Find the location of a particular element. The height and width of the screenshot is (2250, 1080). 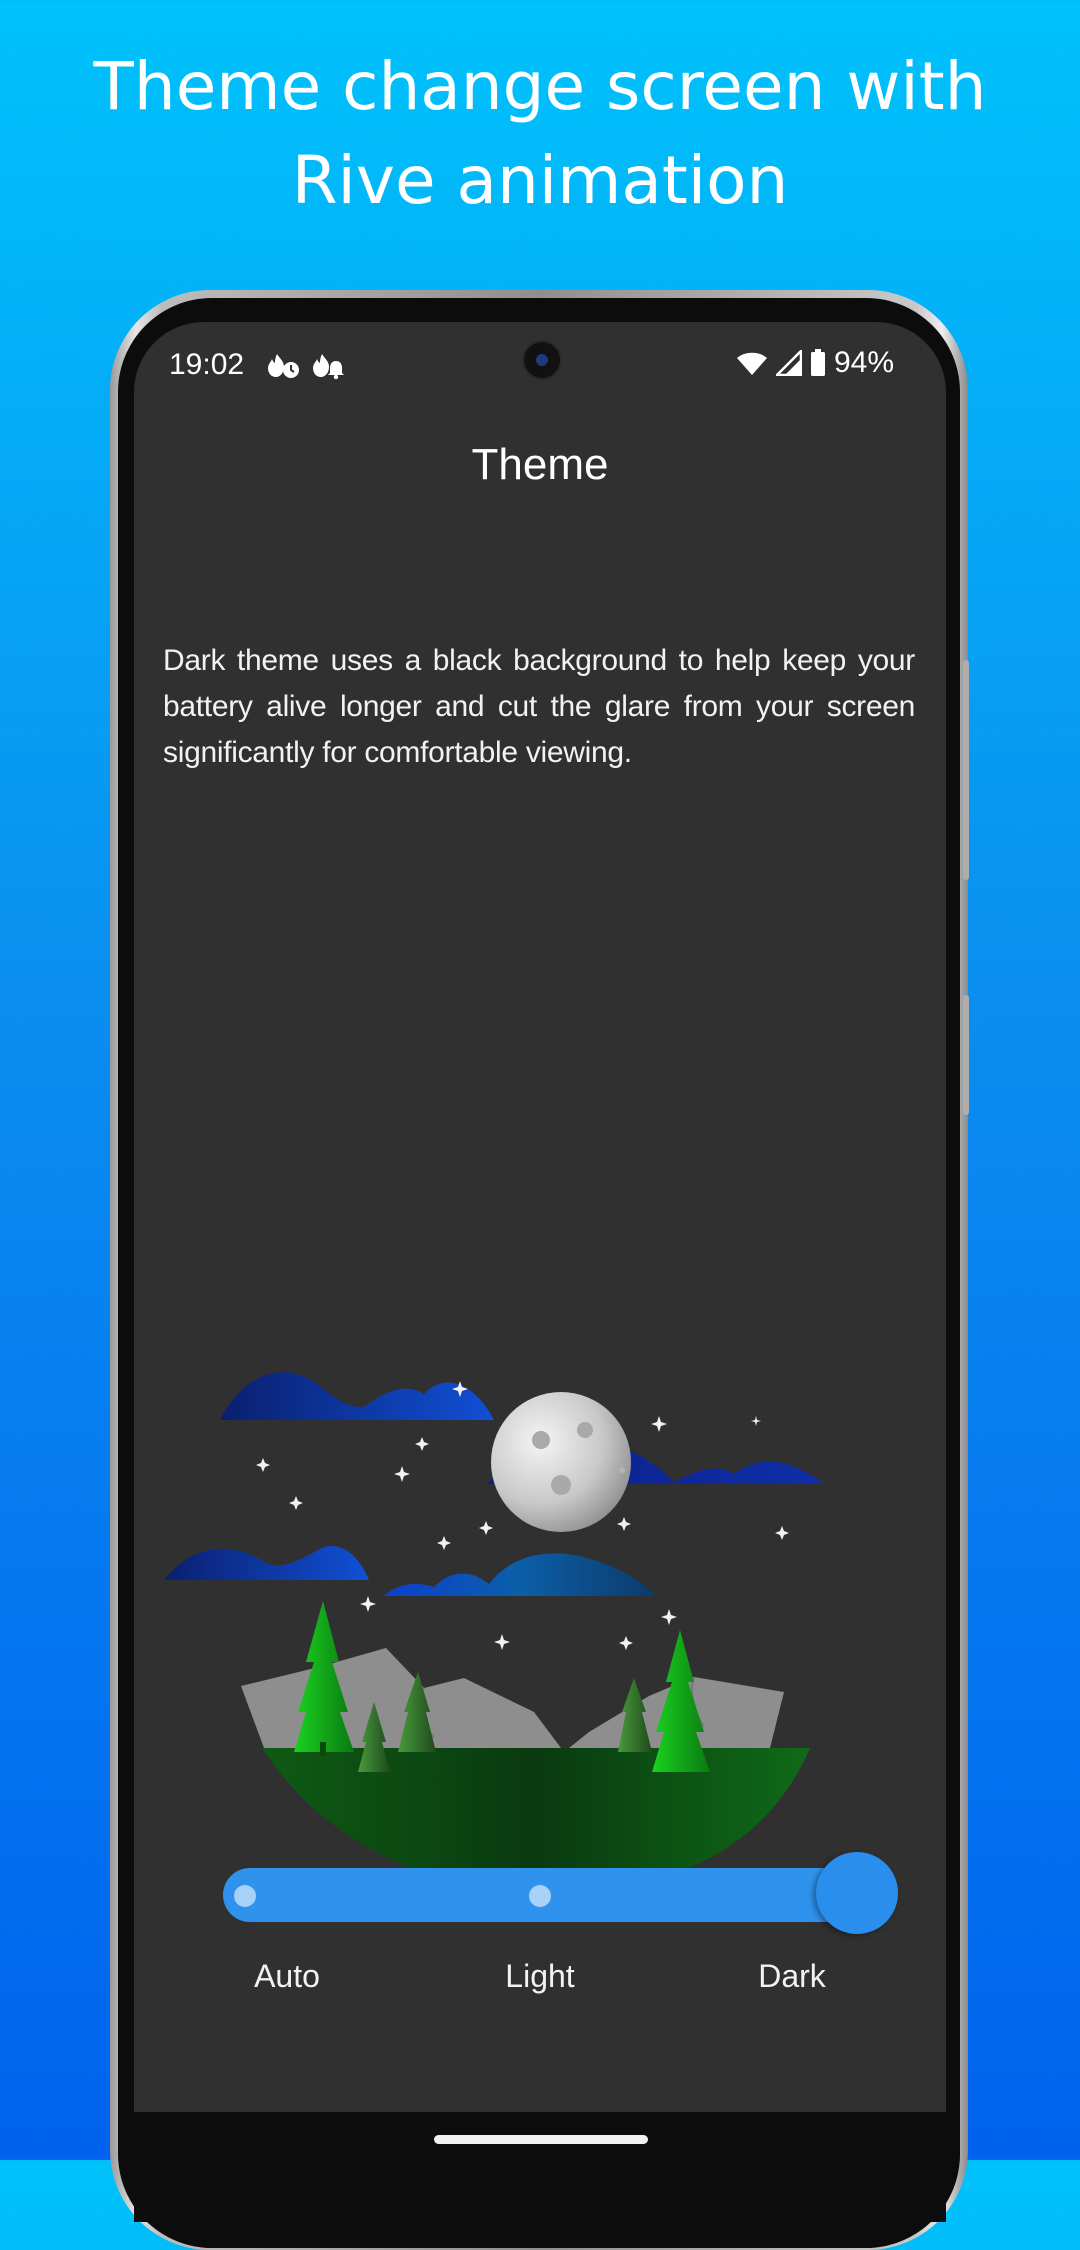

promo-title-line-2: Rive animation is located at coordinates (540, 180).